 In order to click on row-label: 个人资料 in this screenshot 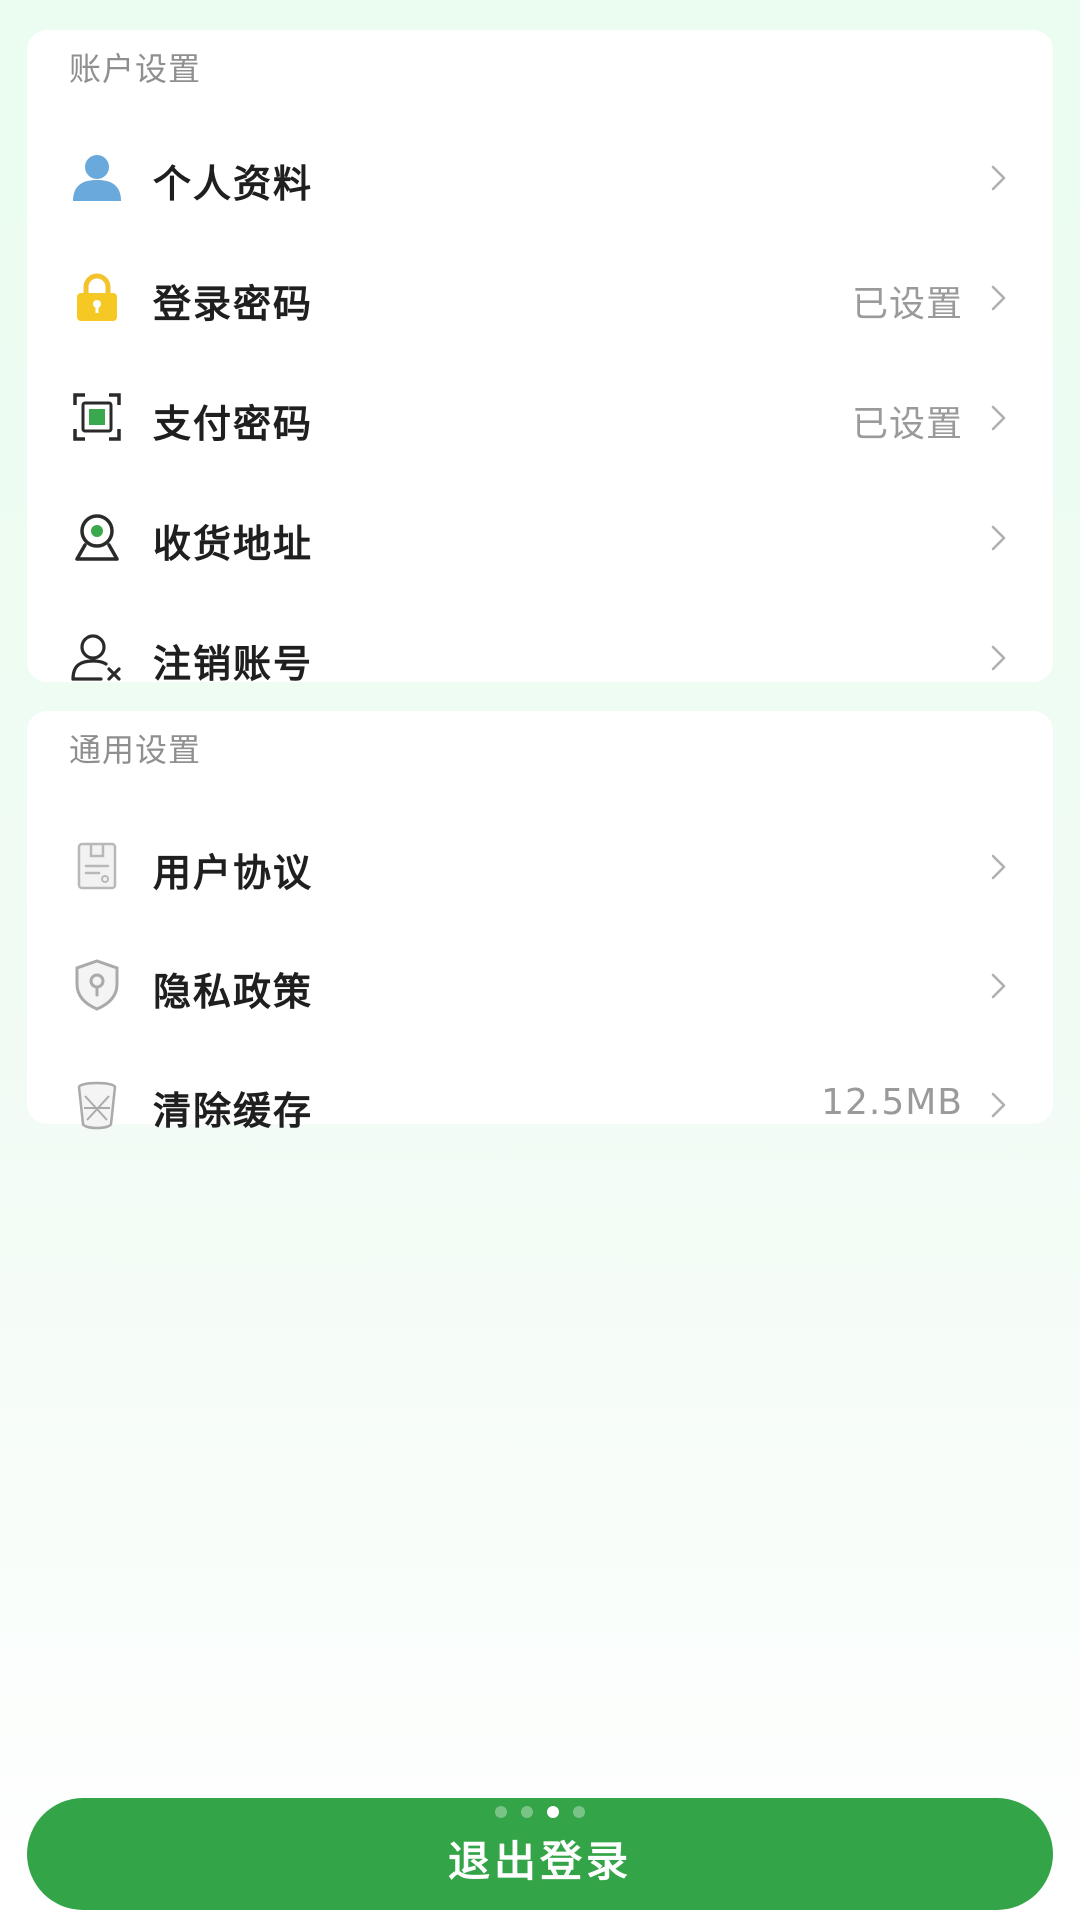, I will do `click(233, 184)`.